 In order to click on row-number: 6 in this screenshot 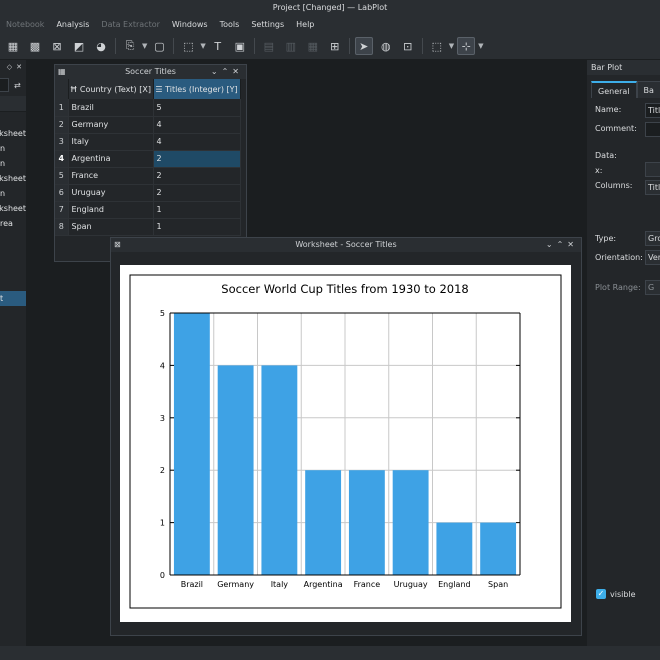, I will do `click(62, 193)`.